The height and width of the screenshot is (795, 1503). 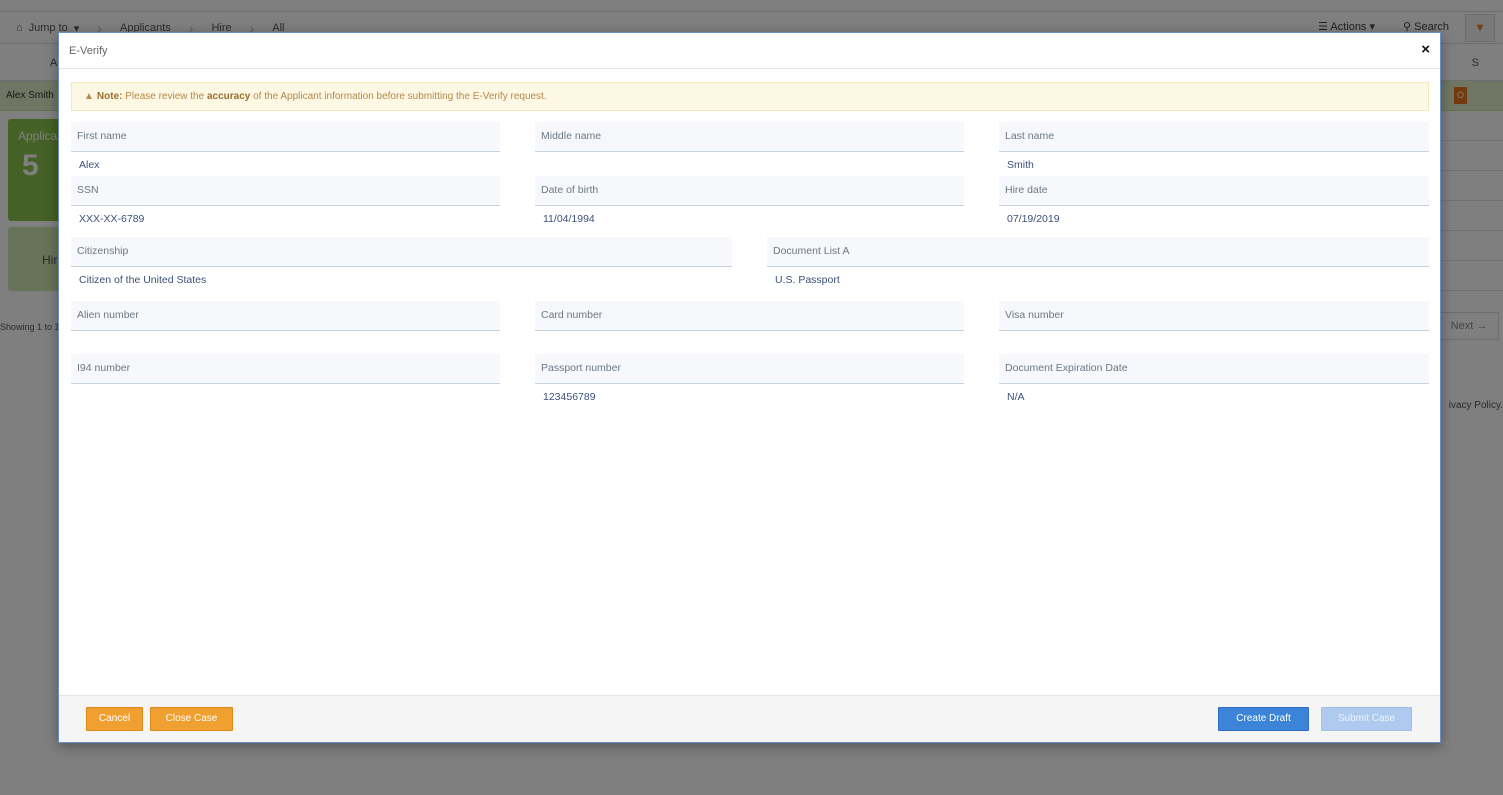 I want to click on close-icon: ×, so click(x=1425, y=50).